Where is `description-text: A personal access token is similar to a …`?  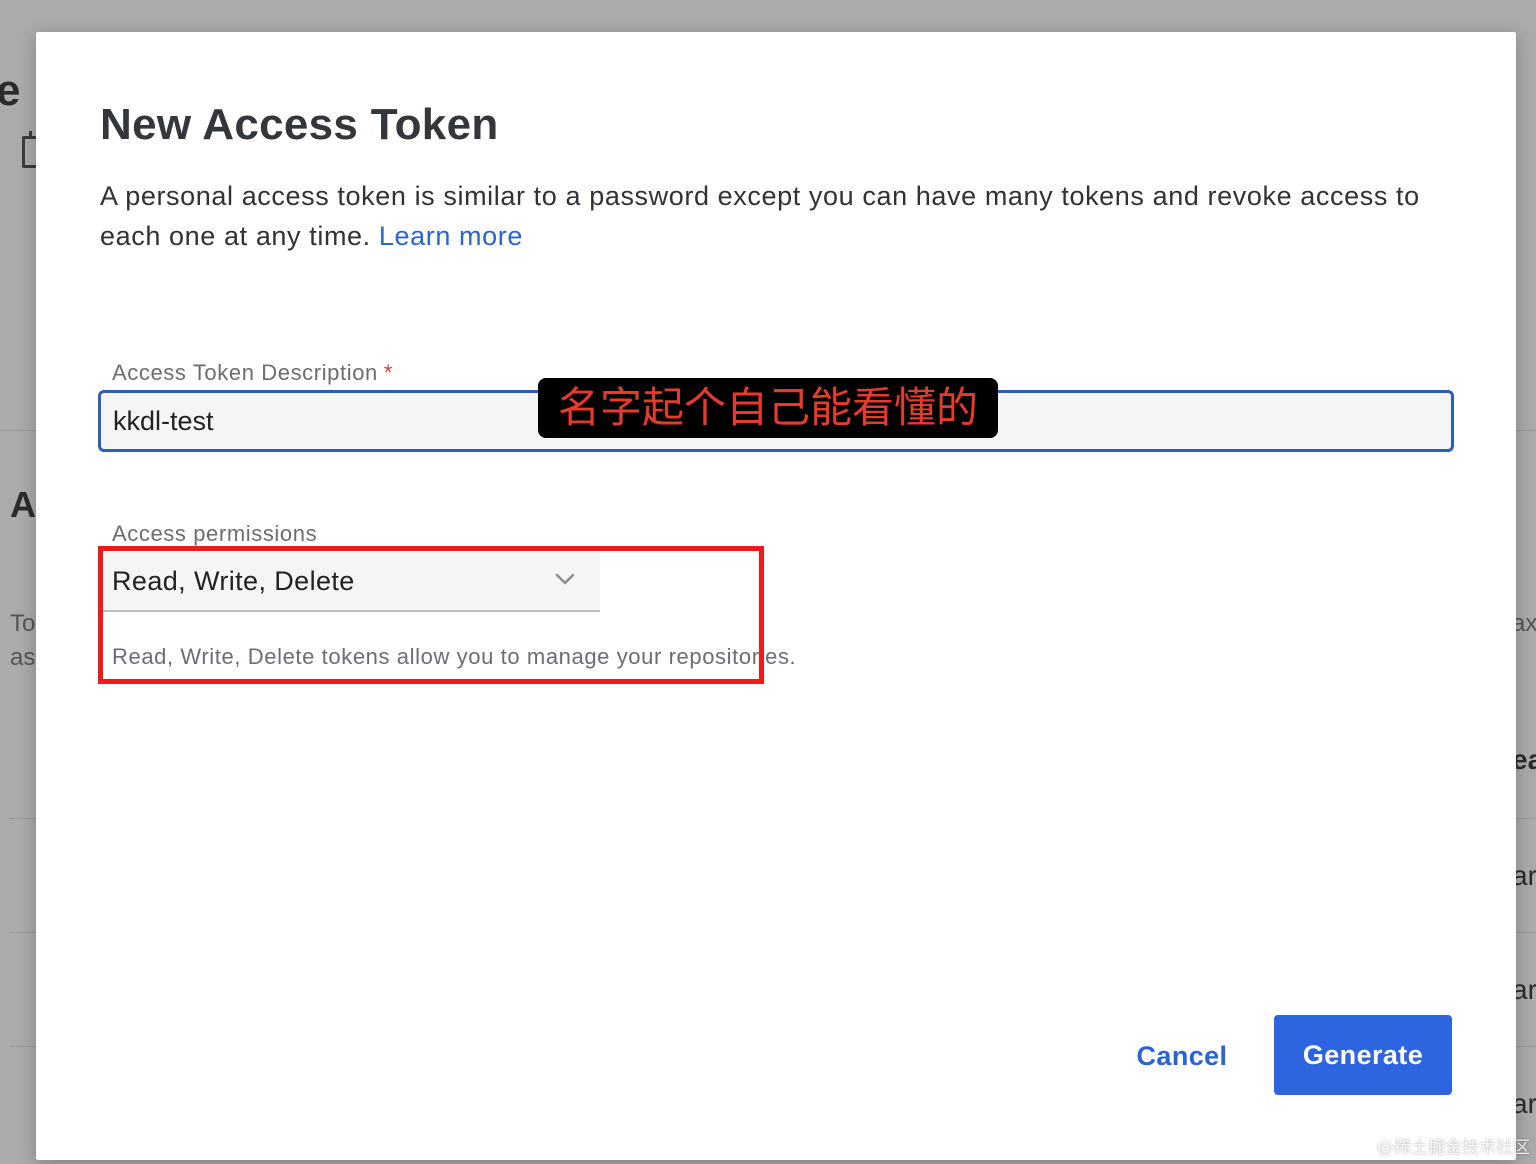 description-text: A personal access token is similar to a … is located at coordinates (760, 216).